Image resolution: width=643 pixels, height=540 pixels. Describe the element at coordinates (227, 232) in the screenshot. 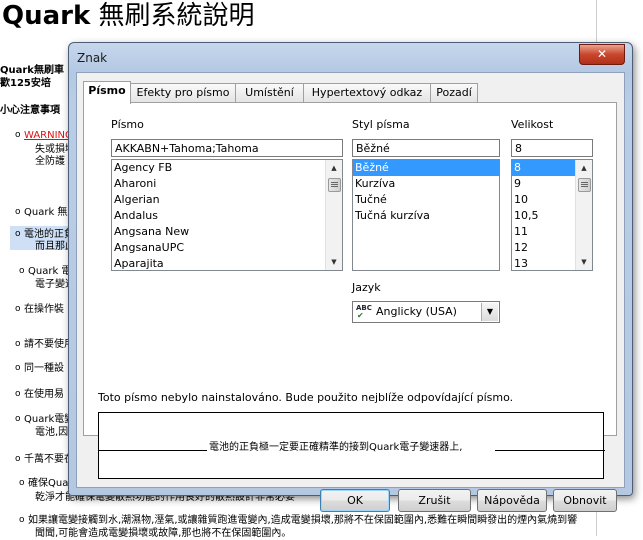

I see `font-family-list-item: Angsana New` at that location.